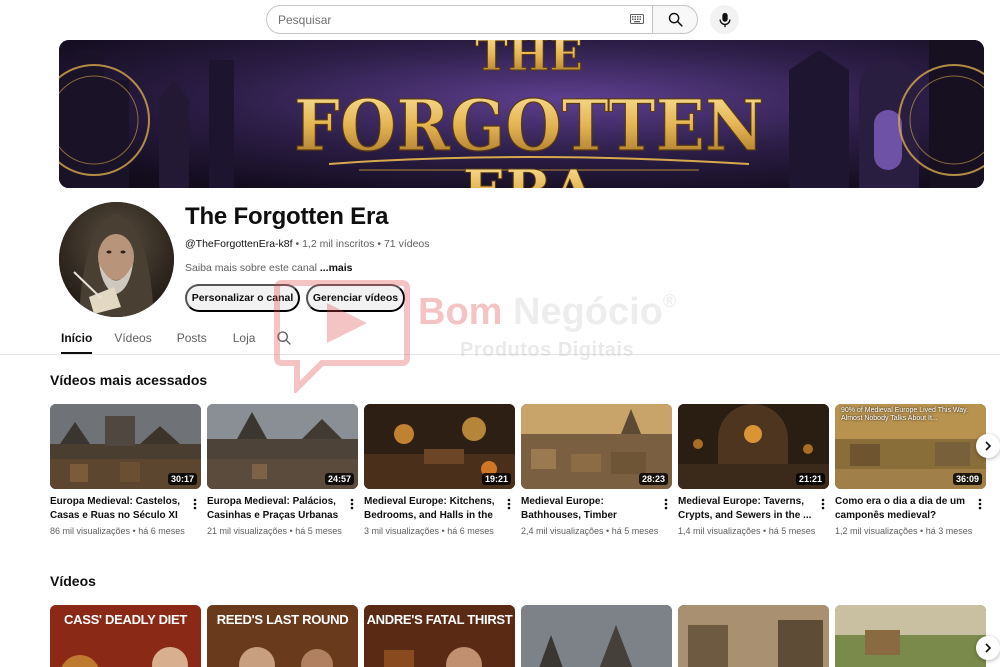 This screenshot has width=1000, height=667. Describe the element at coordinates (529, 125) in the screenshot. I see `banner-title-line2: FORGOTTEN` at that location.